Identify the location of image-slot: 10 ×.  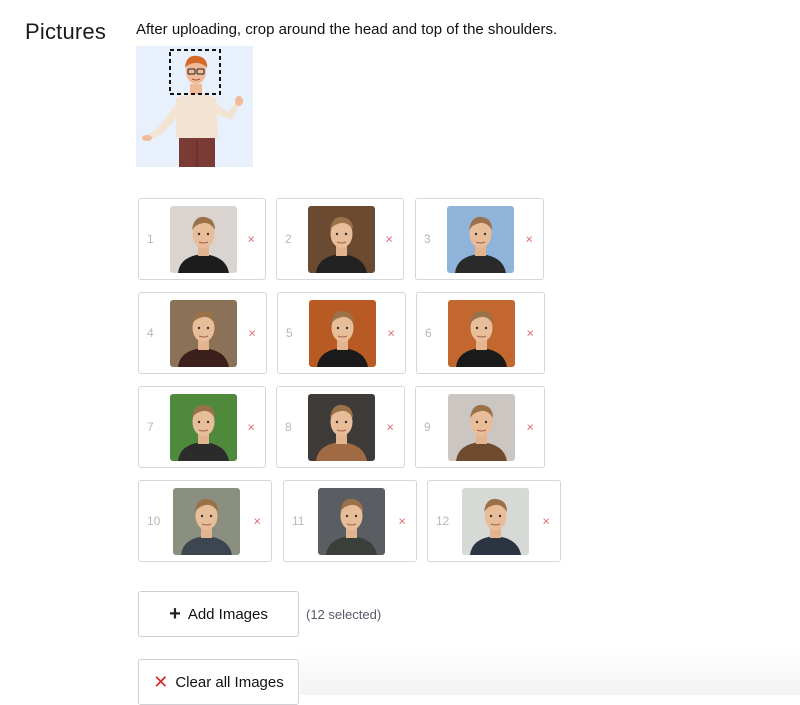
(205, 521).